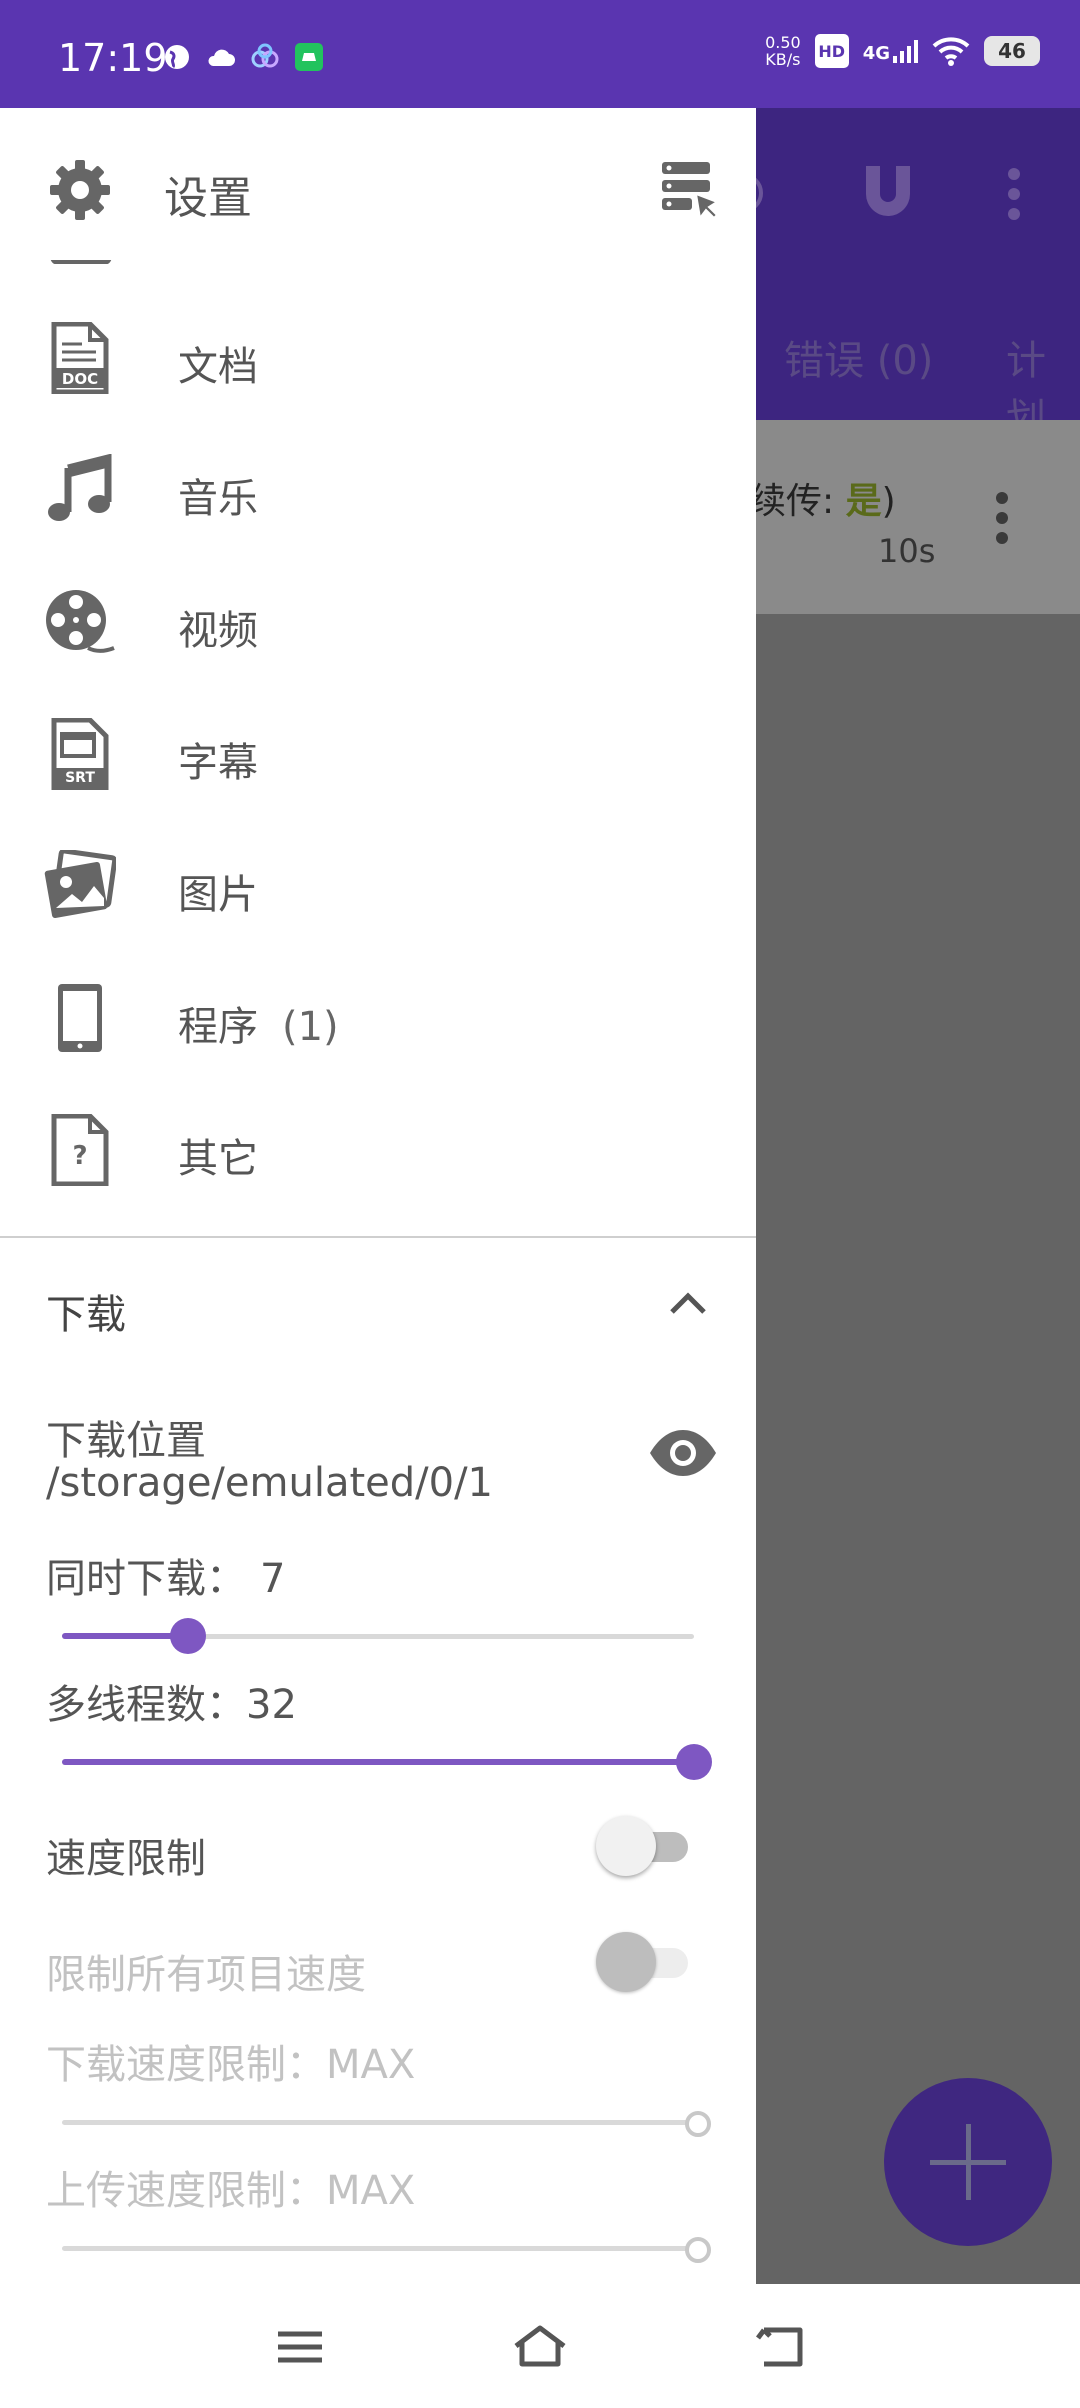 The height and width of the screenshot is (2408, 1080). What do you see at coordinates (166, 1579) in the screenshot?
I see `concurrent-downloads-label: 同时下载： 7` at bounding box center [166, 1579].